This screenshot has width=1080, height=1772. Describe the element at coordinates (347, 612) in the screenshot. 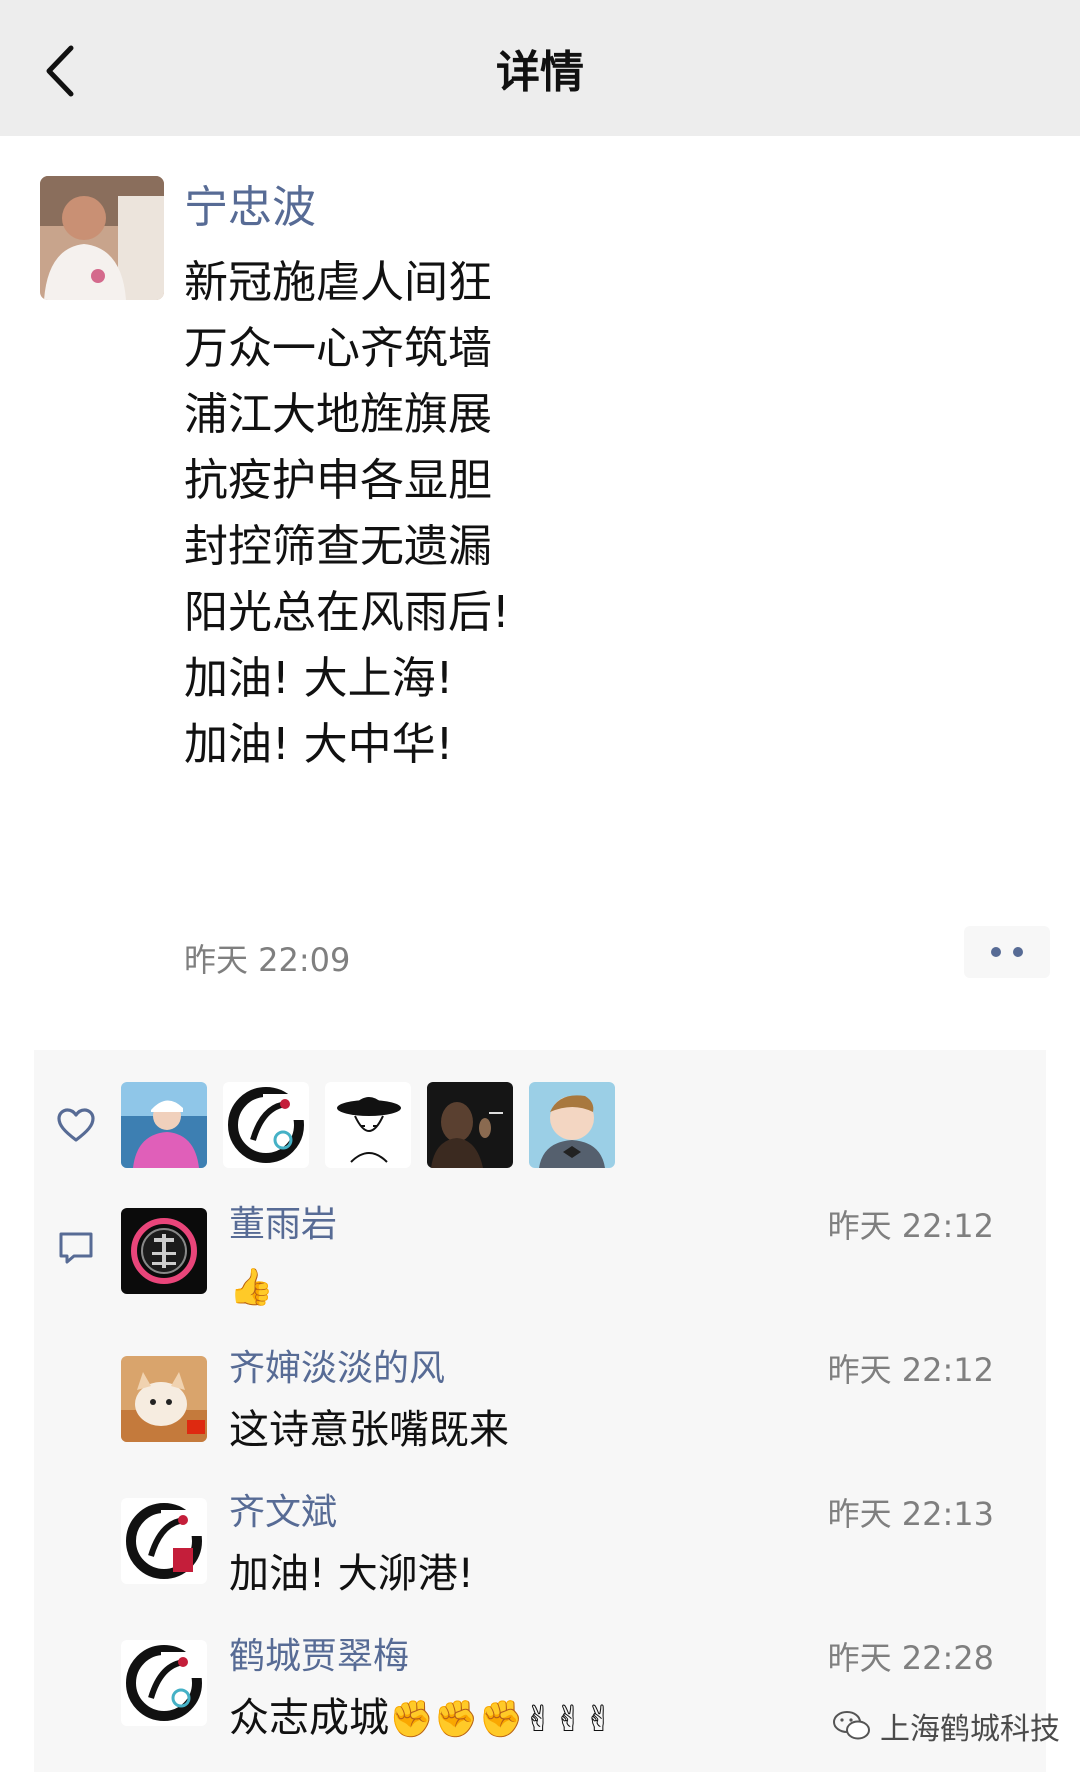

I see `post-line: 阳光总在风雨后!` at that location.